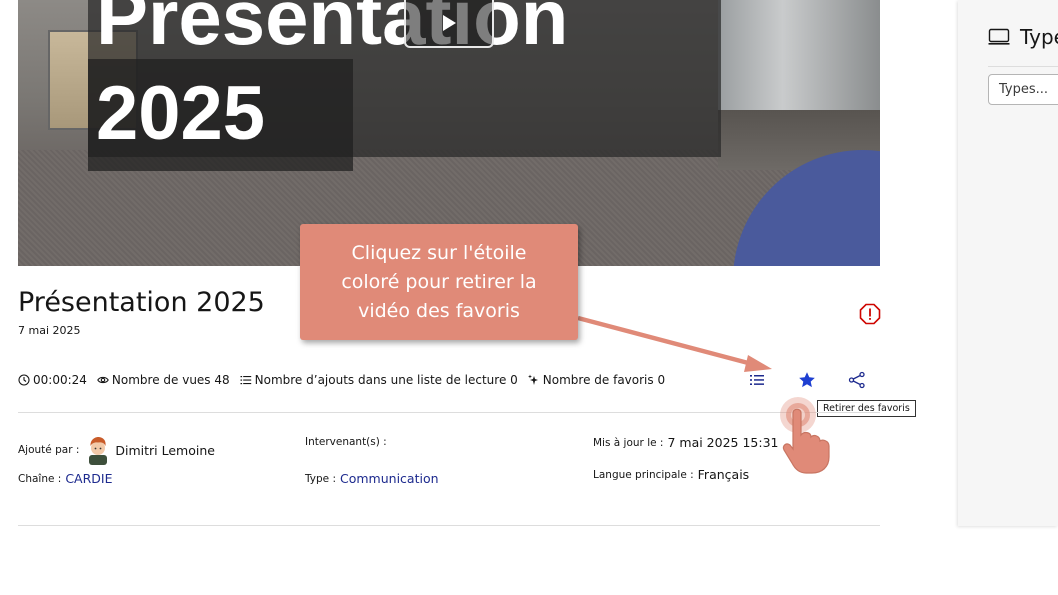 The height and width of the screenshot is (595, 1058). Describe the element at coordinates (141, 302) in the screenshot. I see `video-title: Présentation 2025` at that location.